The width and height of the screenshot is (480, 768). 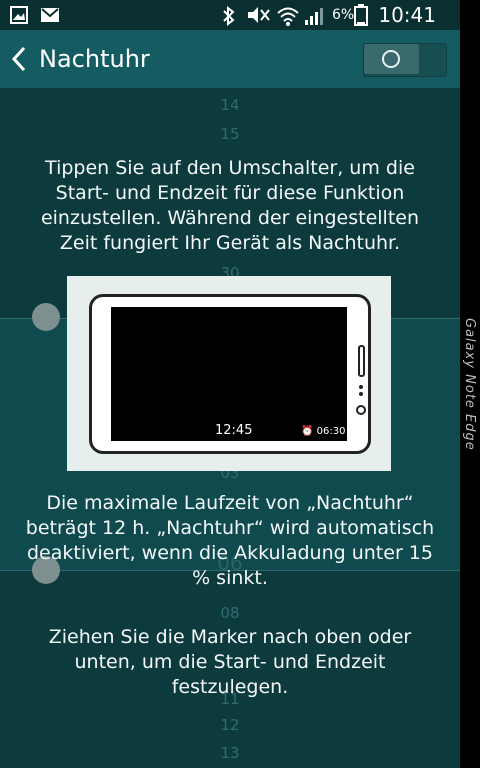 I want to click on phone-screen: 12:45 ⏰ 06:30, so click(x=229, y=374).